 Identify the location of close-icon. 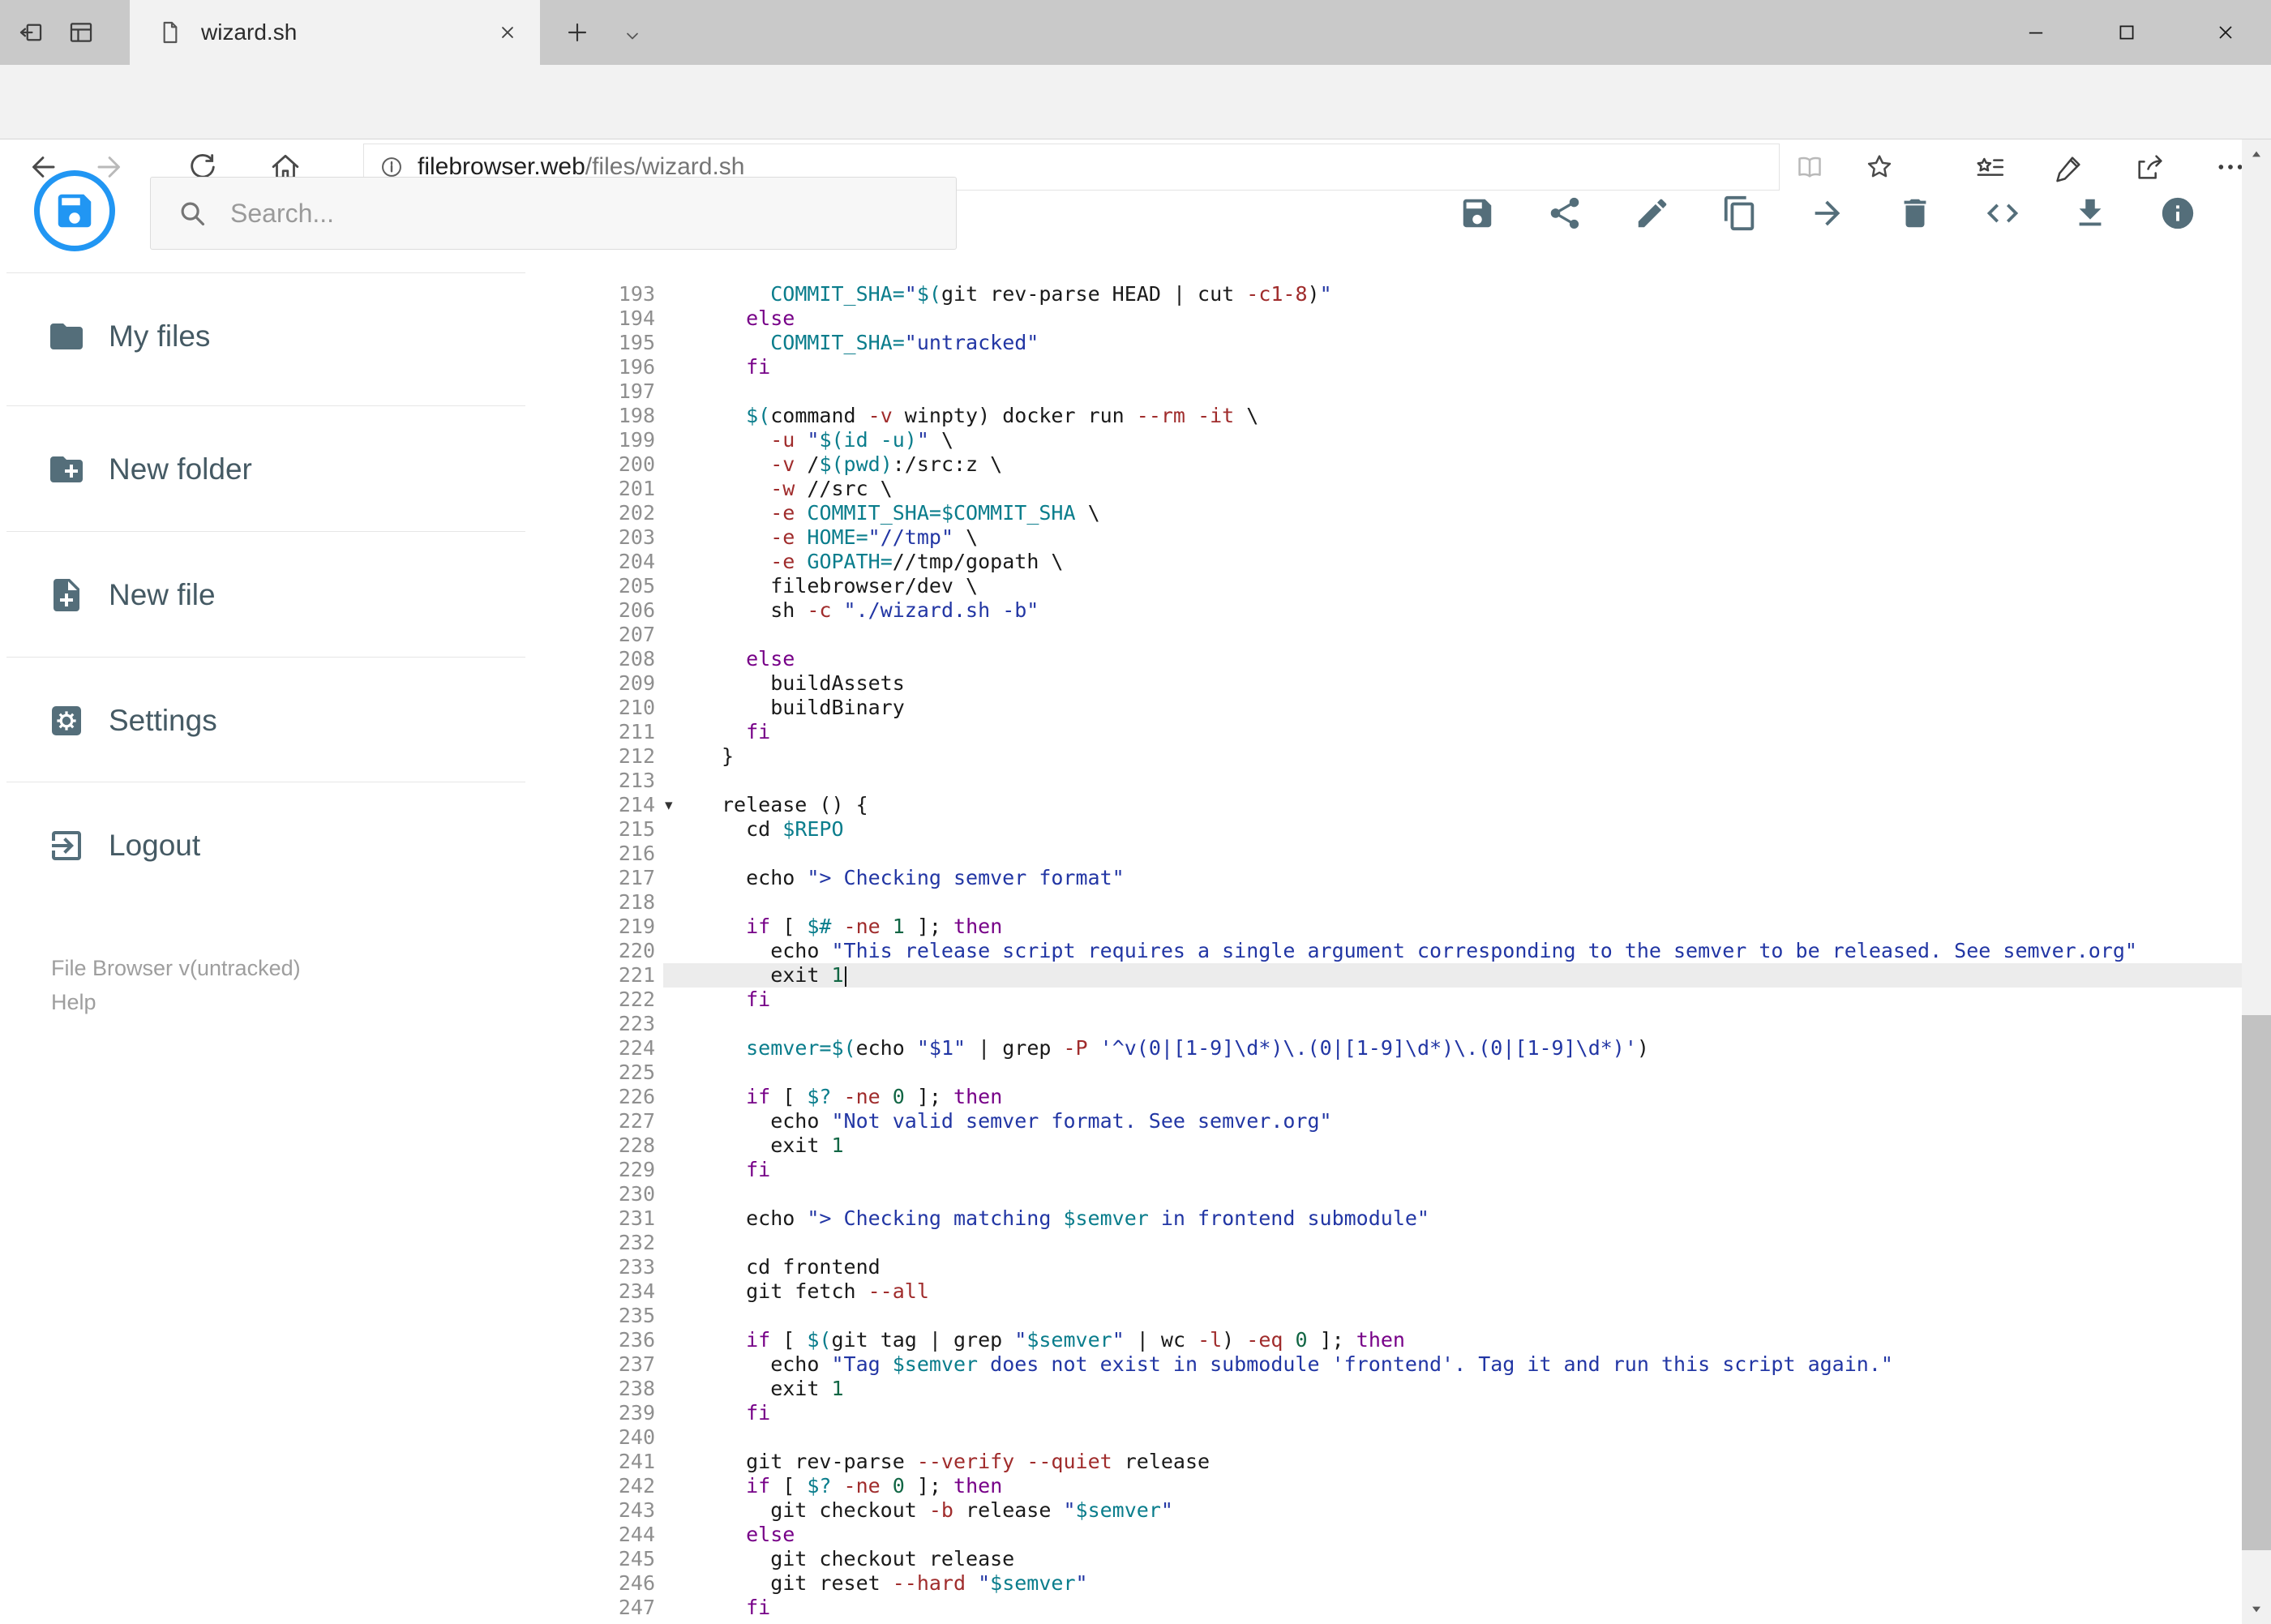
(2225, 33).